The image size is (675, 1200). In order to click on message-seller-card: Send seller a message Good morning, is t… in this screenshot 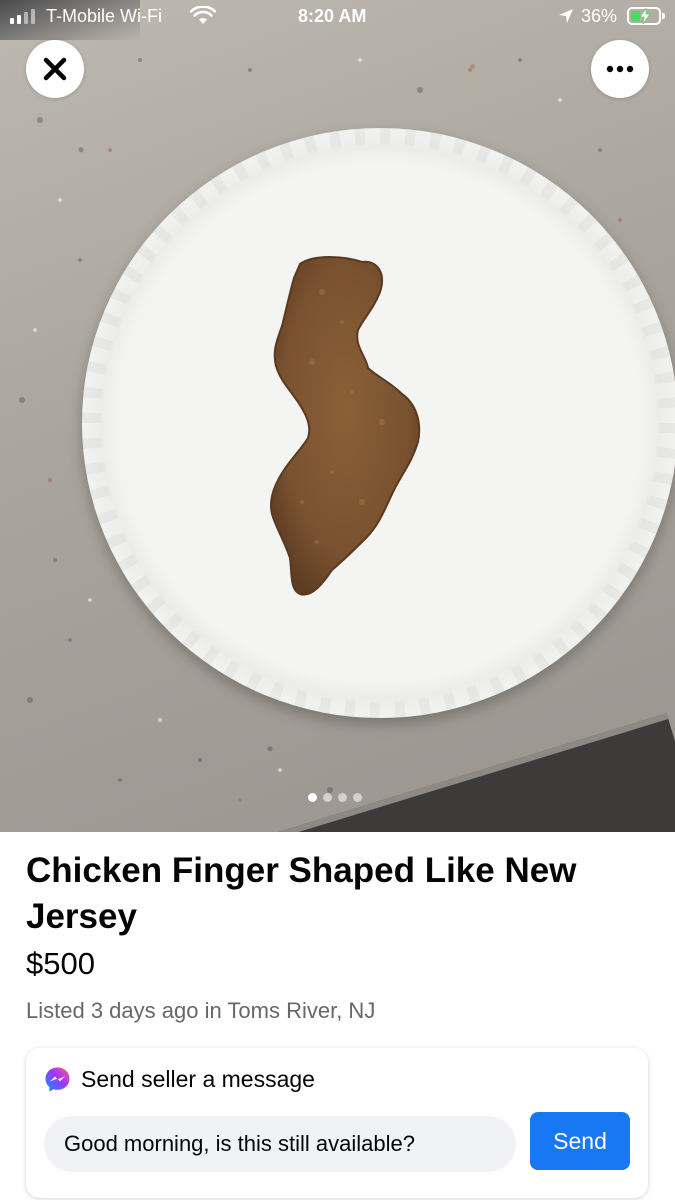, I will do `click(337, 1123)`.